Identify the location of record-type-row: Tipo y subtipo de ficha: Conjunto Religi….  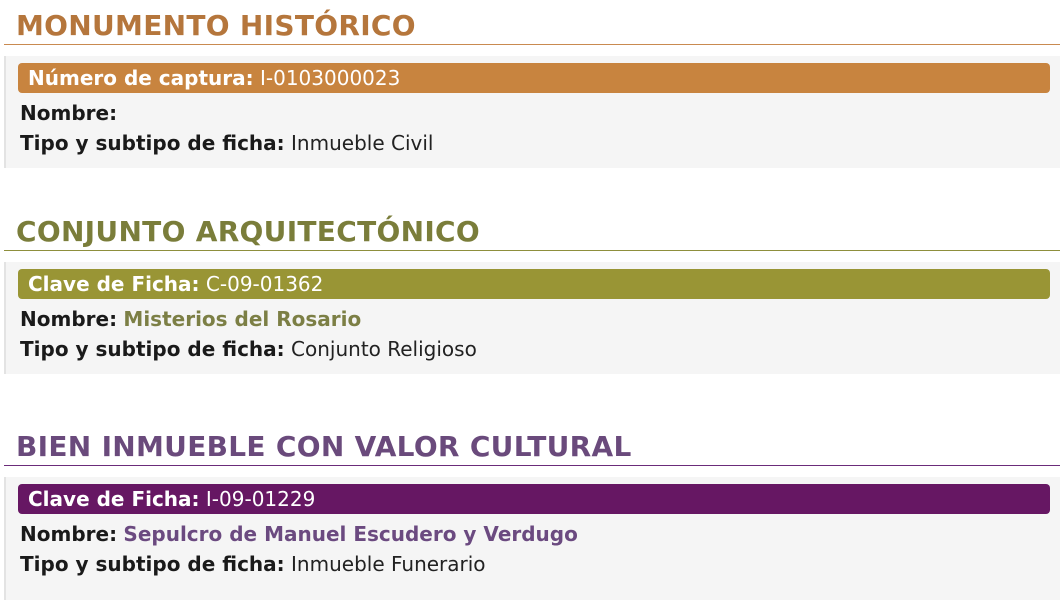
(248, 349).